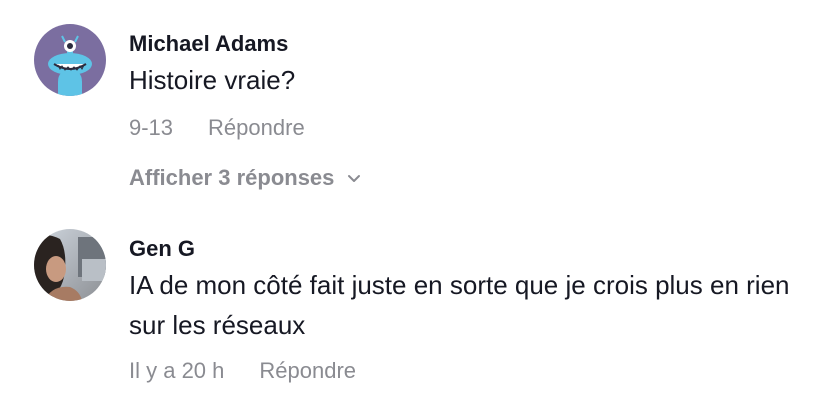  I want to click on chevron-down-icon, so click(354, 178).